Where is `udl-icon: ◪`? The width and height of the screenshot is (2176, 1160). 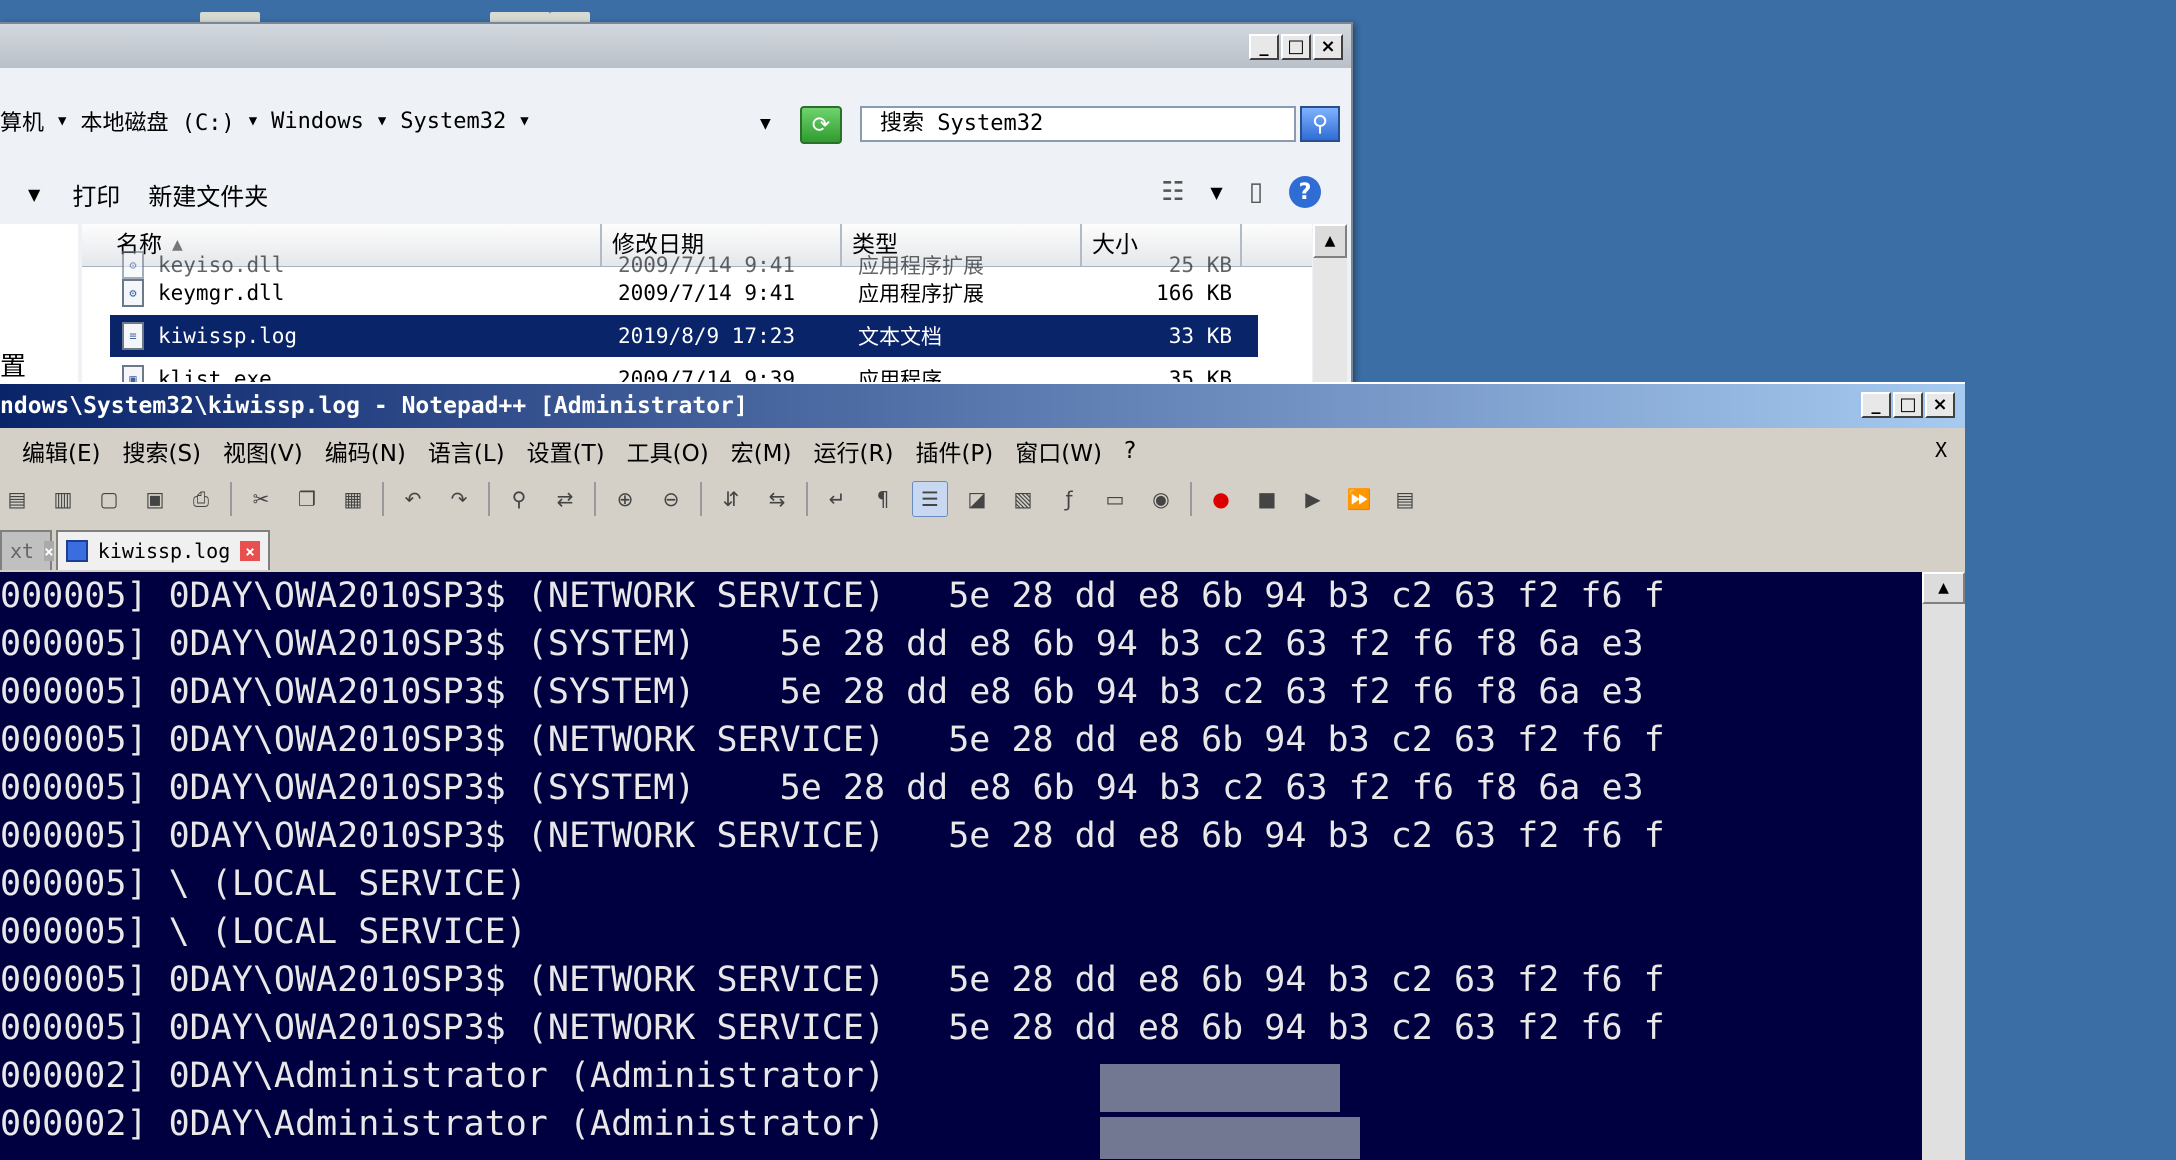 udl-icon: ◪ is located at coordinates (977, 499).